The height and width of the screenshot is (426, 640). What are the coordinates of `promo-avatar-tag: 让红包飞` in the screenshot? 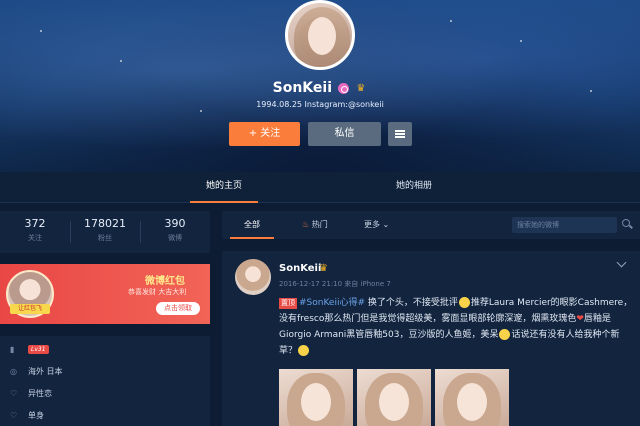 It's located at (30, 309).